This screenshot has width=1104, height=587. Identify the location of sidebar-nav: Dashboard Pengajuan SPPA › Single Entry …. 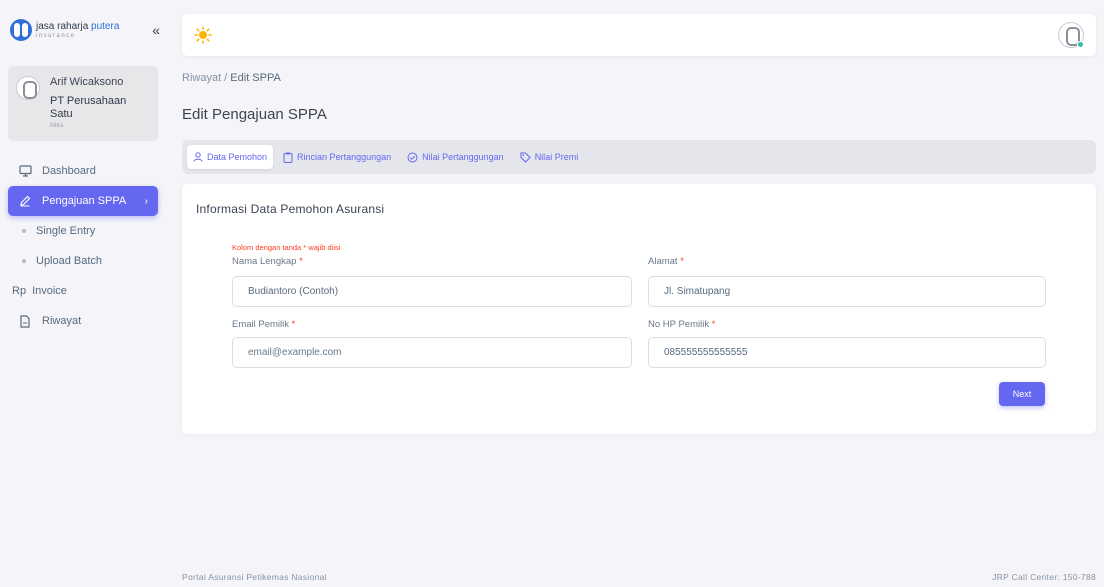
(83, 246).